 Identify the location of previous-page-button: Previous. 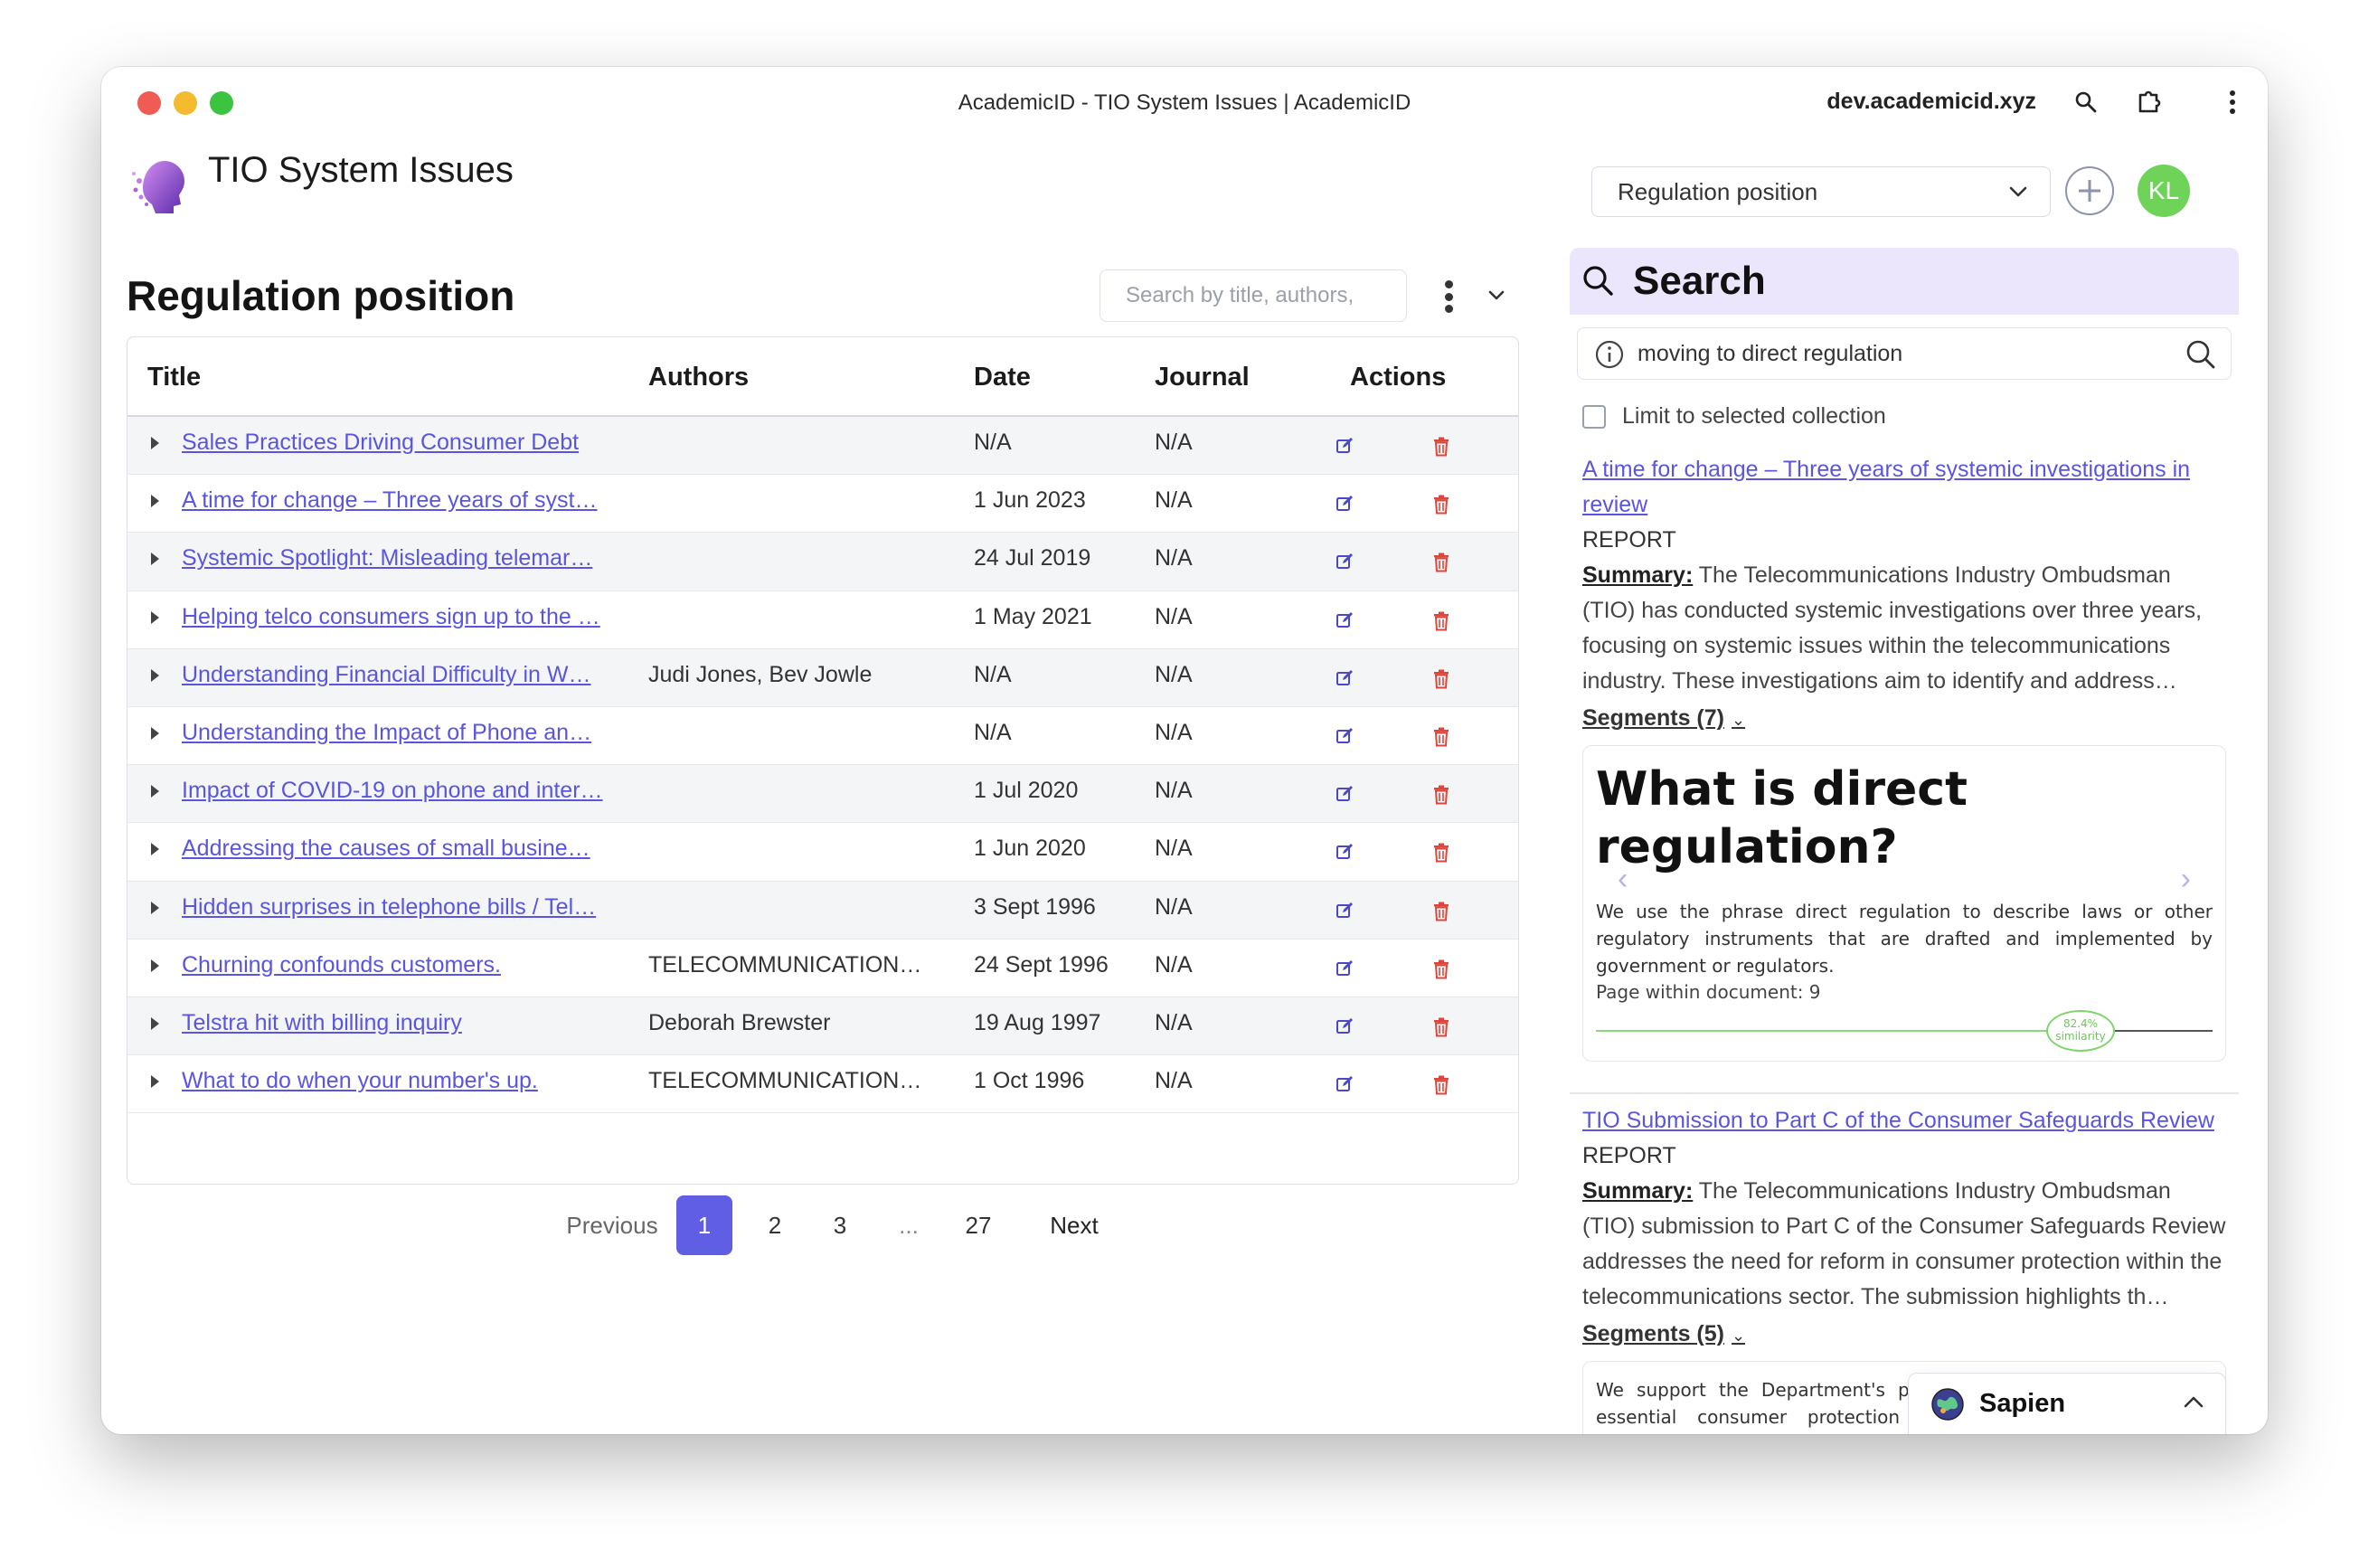
(612, 1225).